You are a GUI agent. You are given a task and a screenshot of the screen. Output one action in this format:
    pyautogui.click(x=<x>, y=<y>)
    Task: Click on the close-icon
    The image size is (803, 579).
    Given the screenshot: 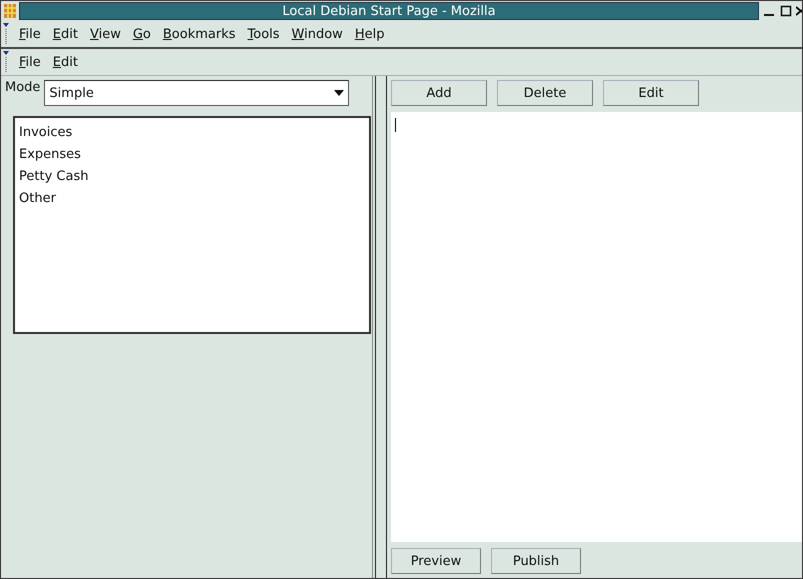 What is the action you would take?
    pyautogui.click(x=799, y=11)
    